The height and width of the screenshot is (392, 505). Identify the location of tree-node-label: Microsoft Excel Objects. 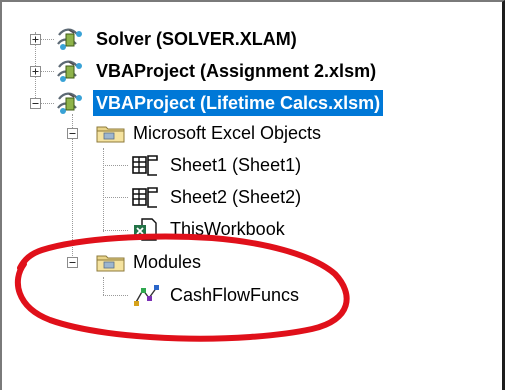
(227, 133).